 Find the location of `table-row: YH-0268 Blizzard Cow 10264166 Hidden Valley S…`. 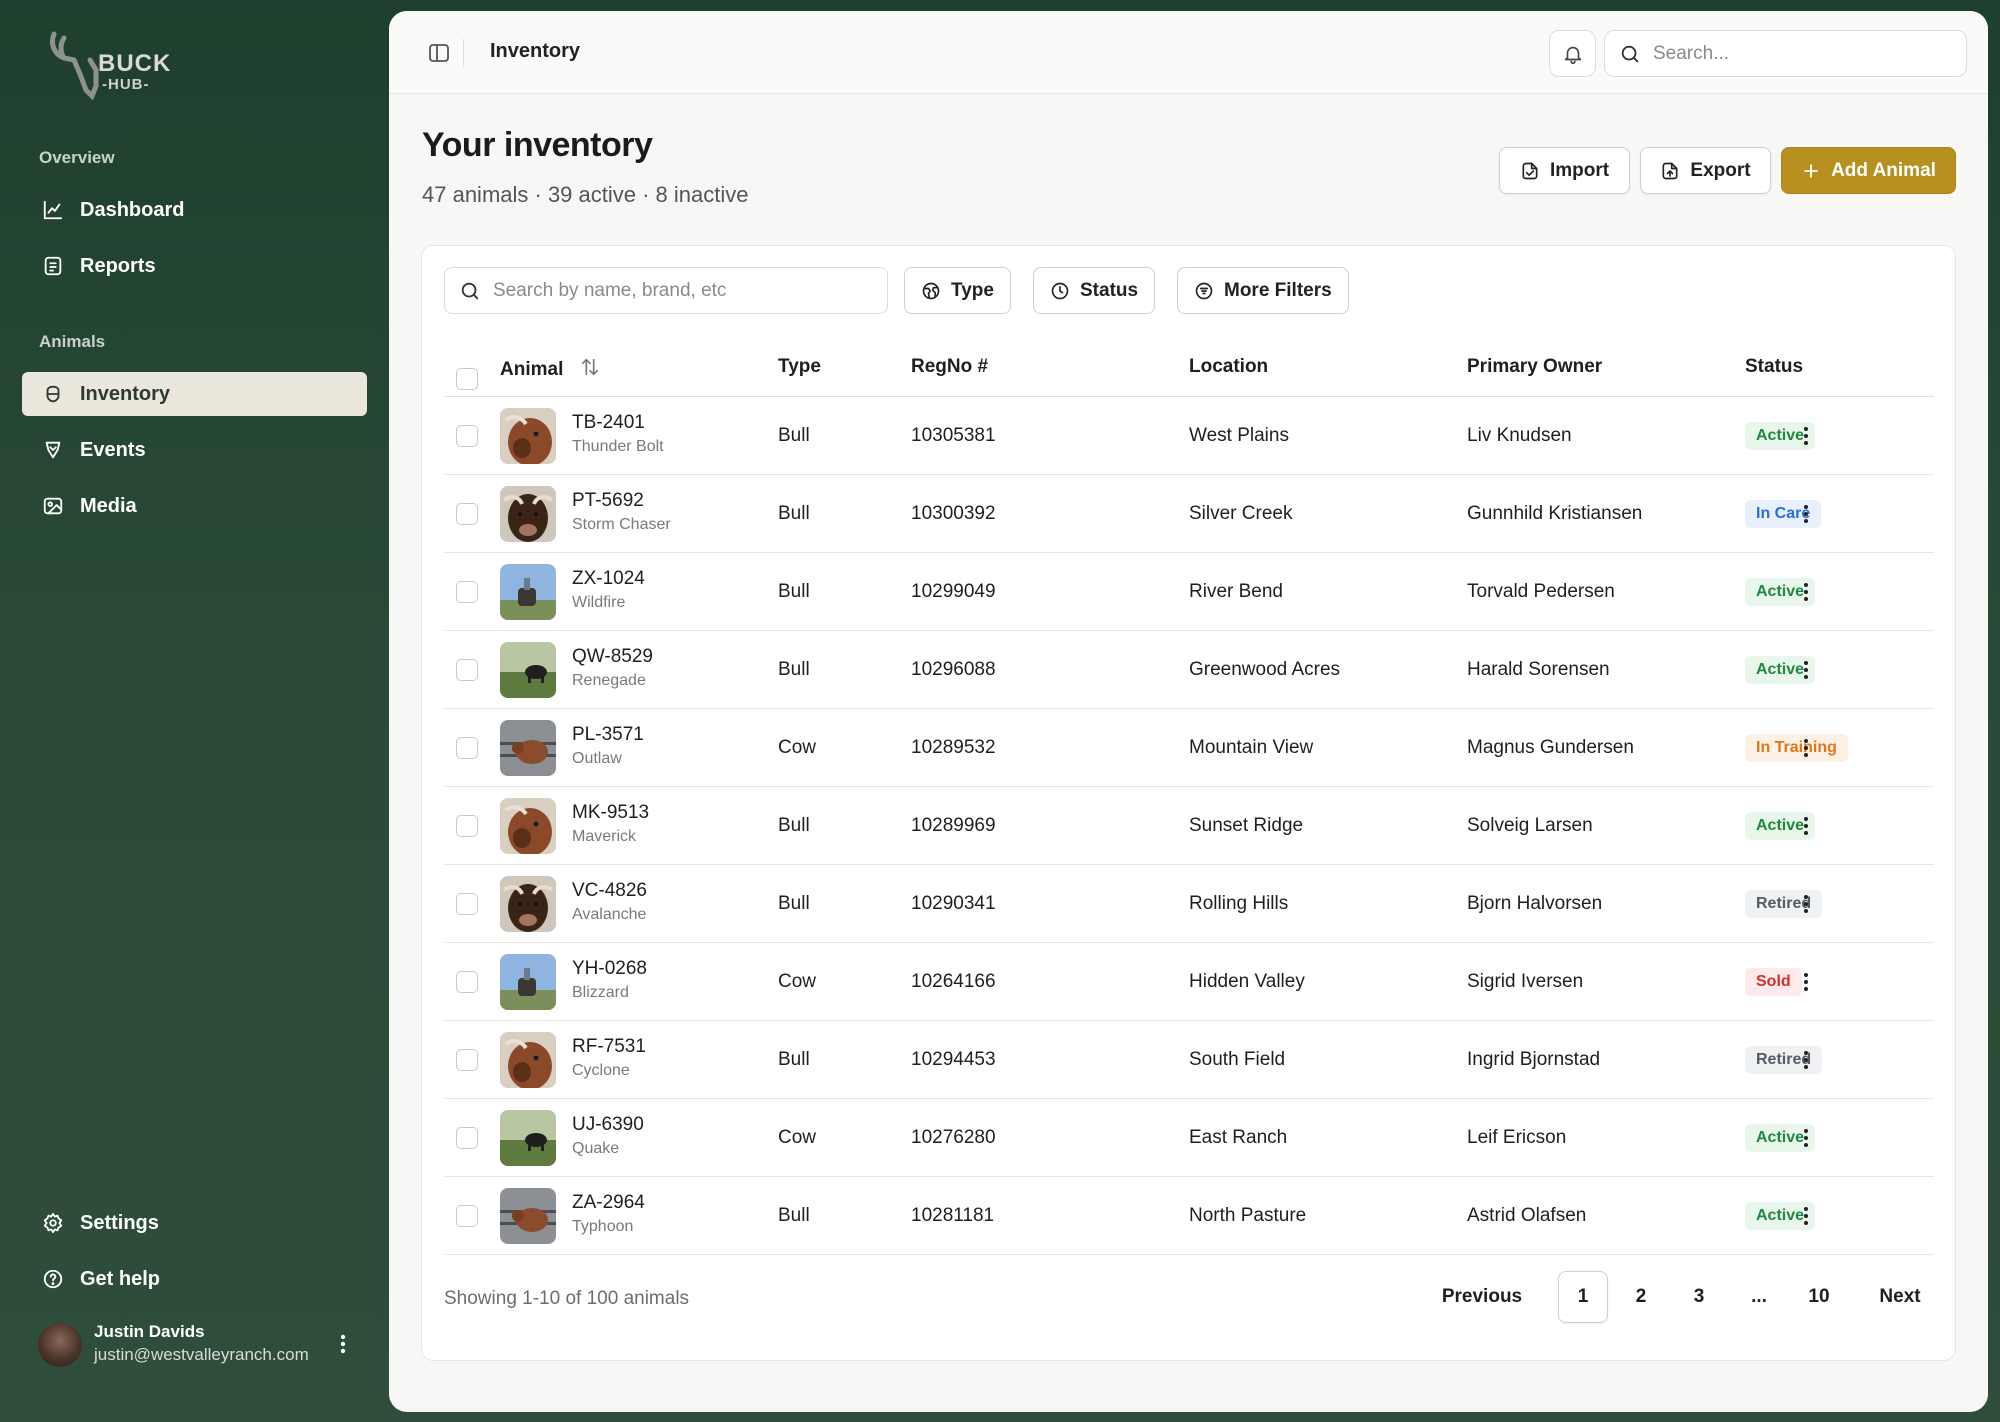

table-row: YH-0268 Blizzard Cow 10264166 Hidden Valley S… is located at coordinates (1189, 982).